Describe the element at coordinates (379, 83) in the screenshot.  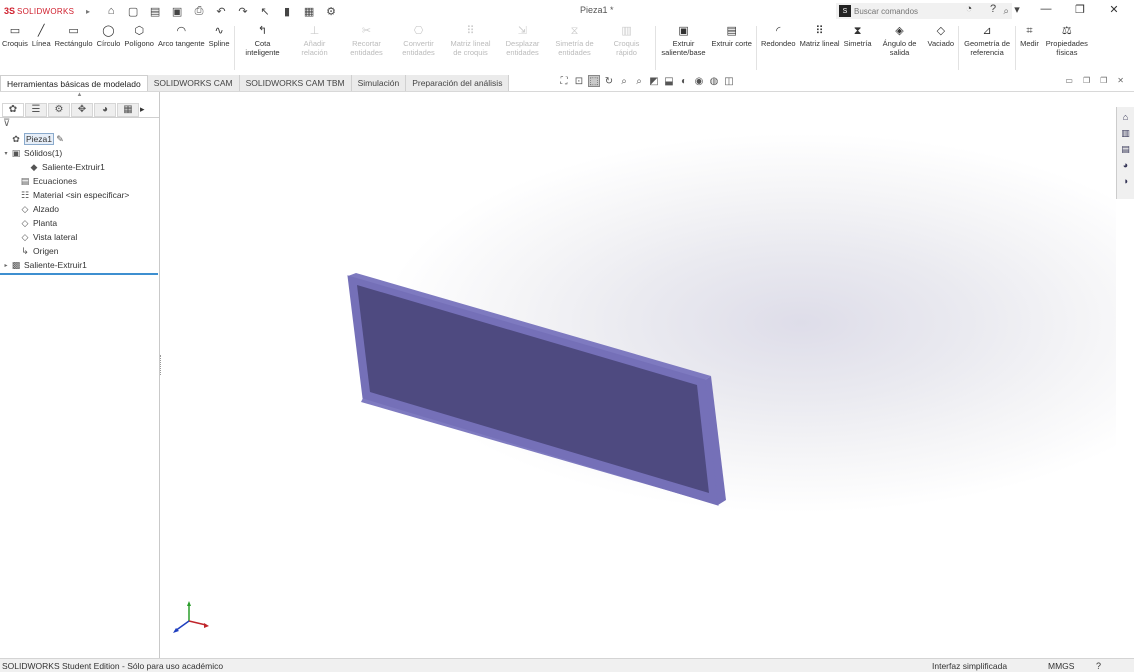
I see `tab-simulacion: Simulación` at that location.